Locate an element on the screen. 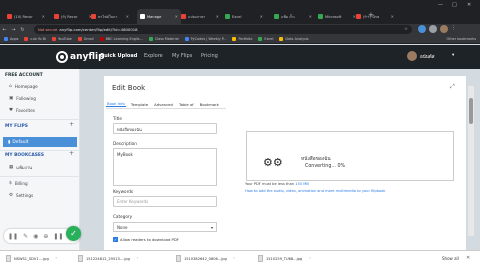 This screenshot has width=480, height=270. nav-pricing: Pricing is located at coordinates (209, 56).